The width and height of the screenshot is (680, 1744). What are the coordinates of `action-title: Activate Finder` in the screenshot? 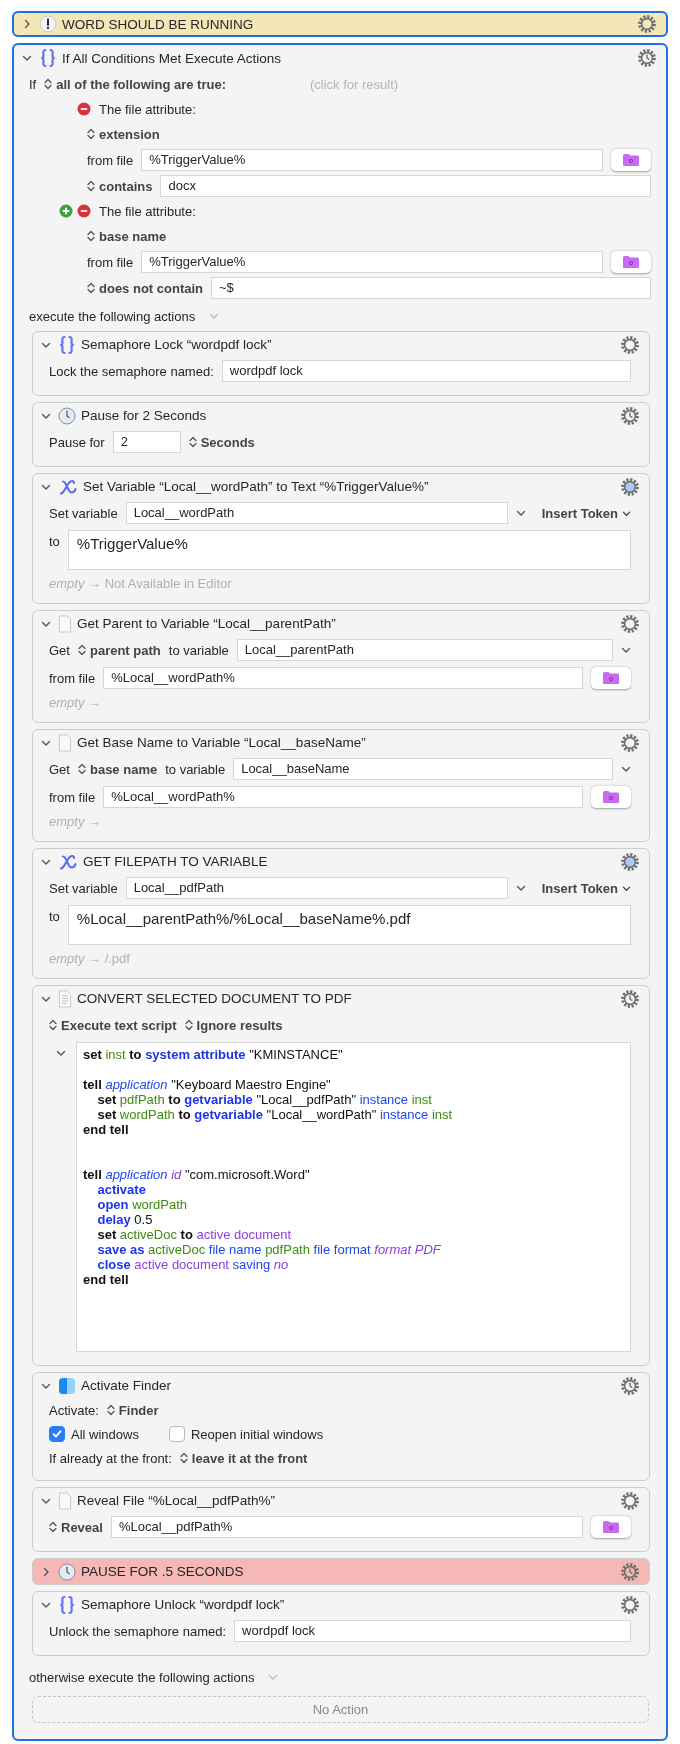 It's located at (127, 1385).